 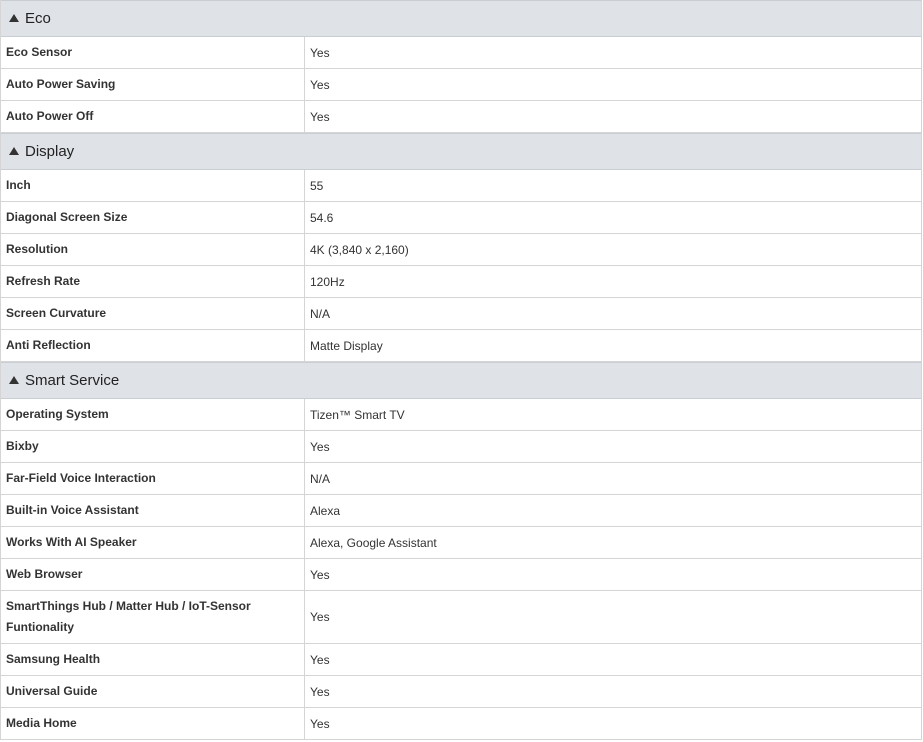 What do you see at coordinates (153, 116) in the screenshot?
I see `spec-label: Auto Power Off` at bounding box center [153, 116].